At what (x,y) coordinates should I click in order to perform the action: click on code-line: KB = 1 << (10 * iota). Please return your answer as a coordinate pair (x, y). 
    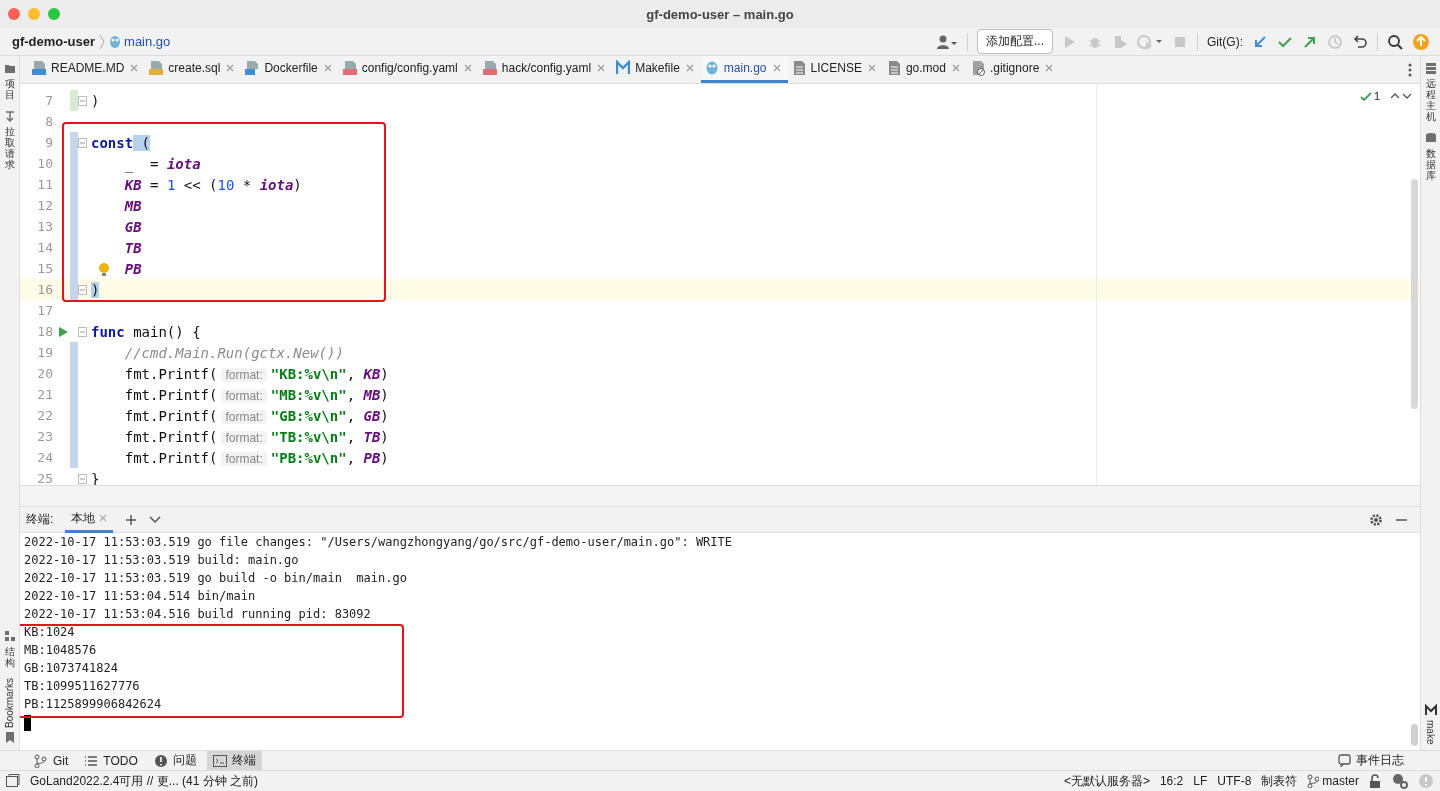
    Looking at the image, I should click on (213, 184).